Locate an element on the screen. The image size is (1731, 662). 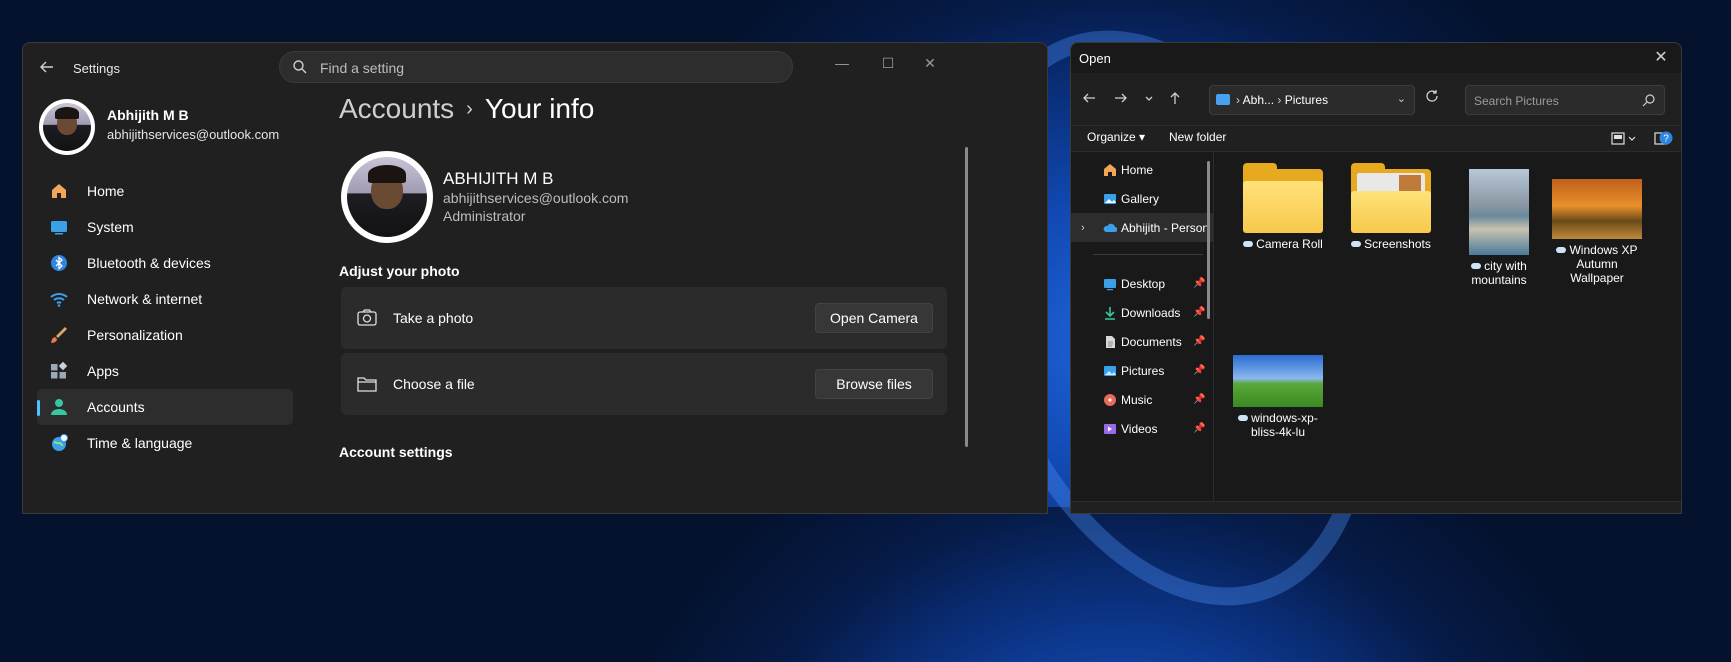
sidebar-item-system: System is located at coordinates (165, 227).